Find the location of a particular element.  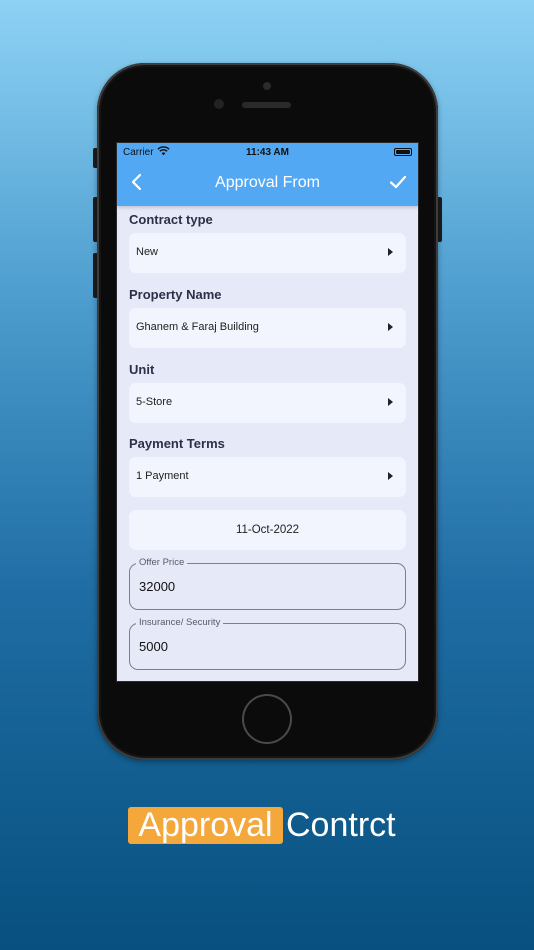

property-name-value: Ghanem & Faraj Building is located at coordinates (197, 327).